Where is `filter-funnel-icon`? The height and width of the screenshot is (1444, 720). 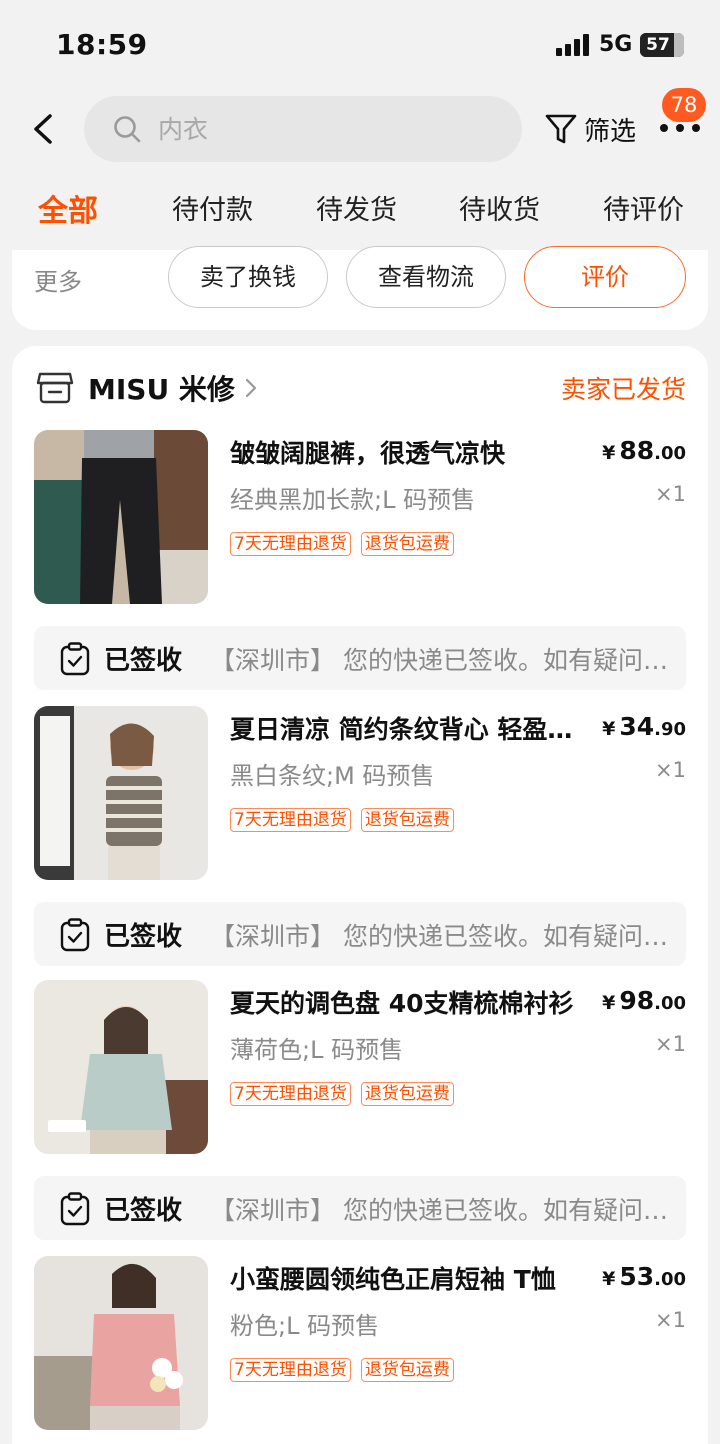 filter-funnel-icon is located at coordinates (561, 129).